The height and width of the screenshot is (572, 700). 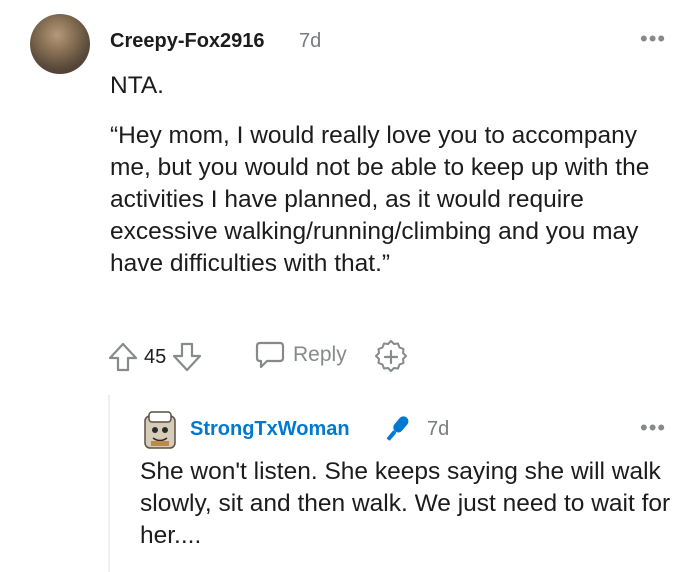 What do you see at coordinates (137, 85) in the screenshot?
I see `comment-body-line1: NTA.` at bounding box center [137, 85].